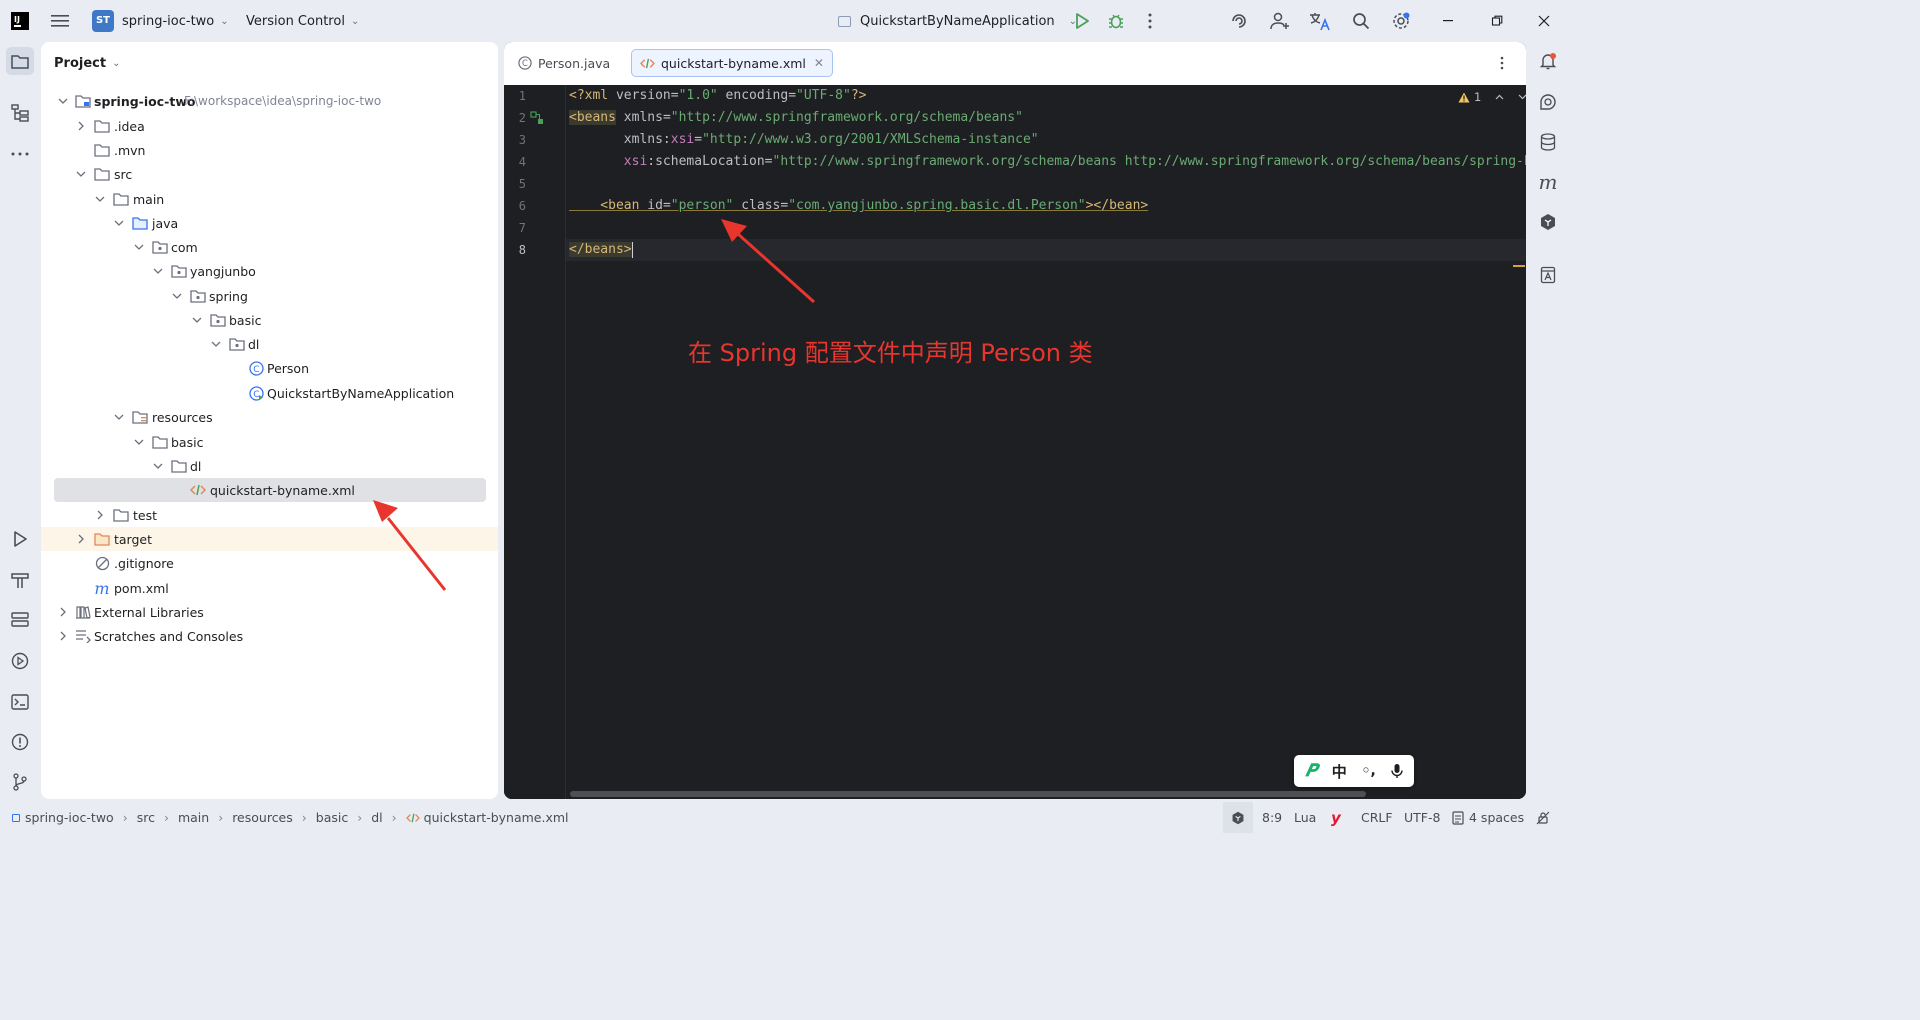  I want to click on ai-chat-icon, so click(1548, 102).